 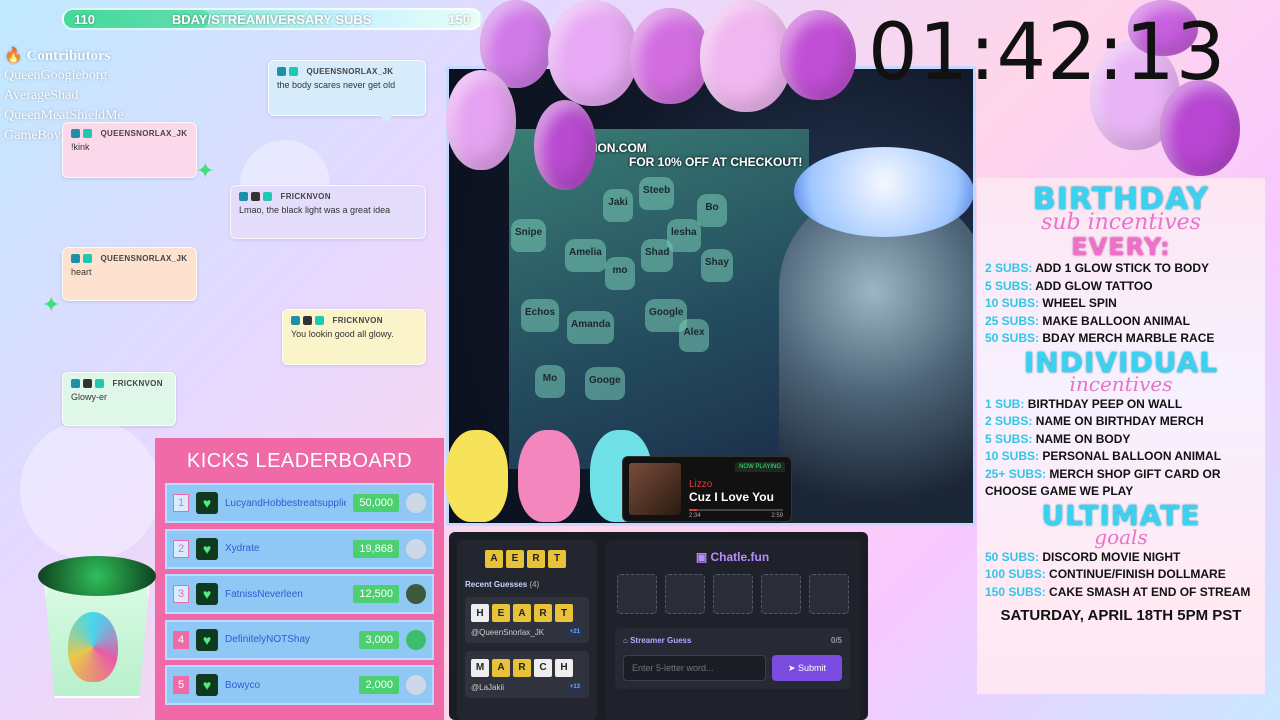 What do you see at coordinates (564, 667) in the screenshot?
I see `letter-tile: H` at bounding box center [564, 667].